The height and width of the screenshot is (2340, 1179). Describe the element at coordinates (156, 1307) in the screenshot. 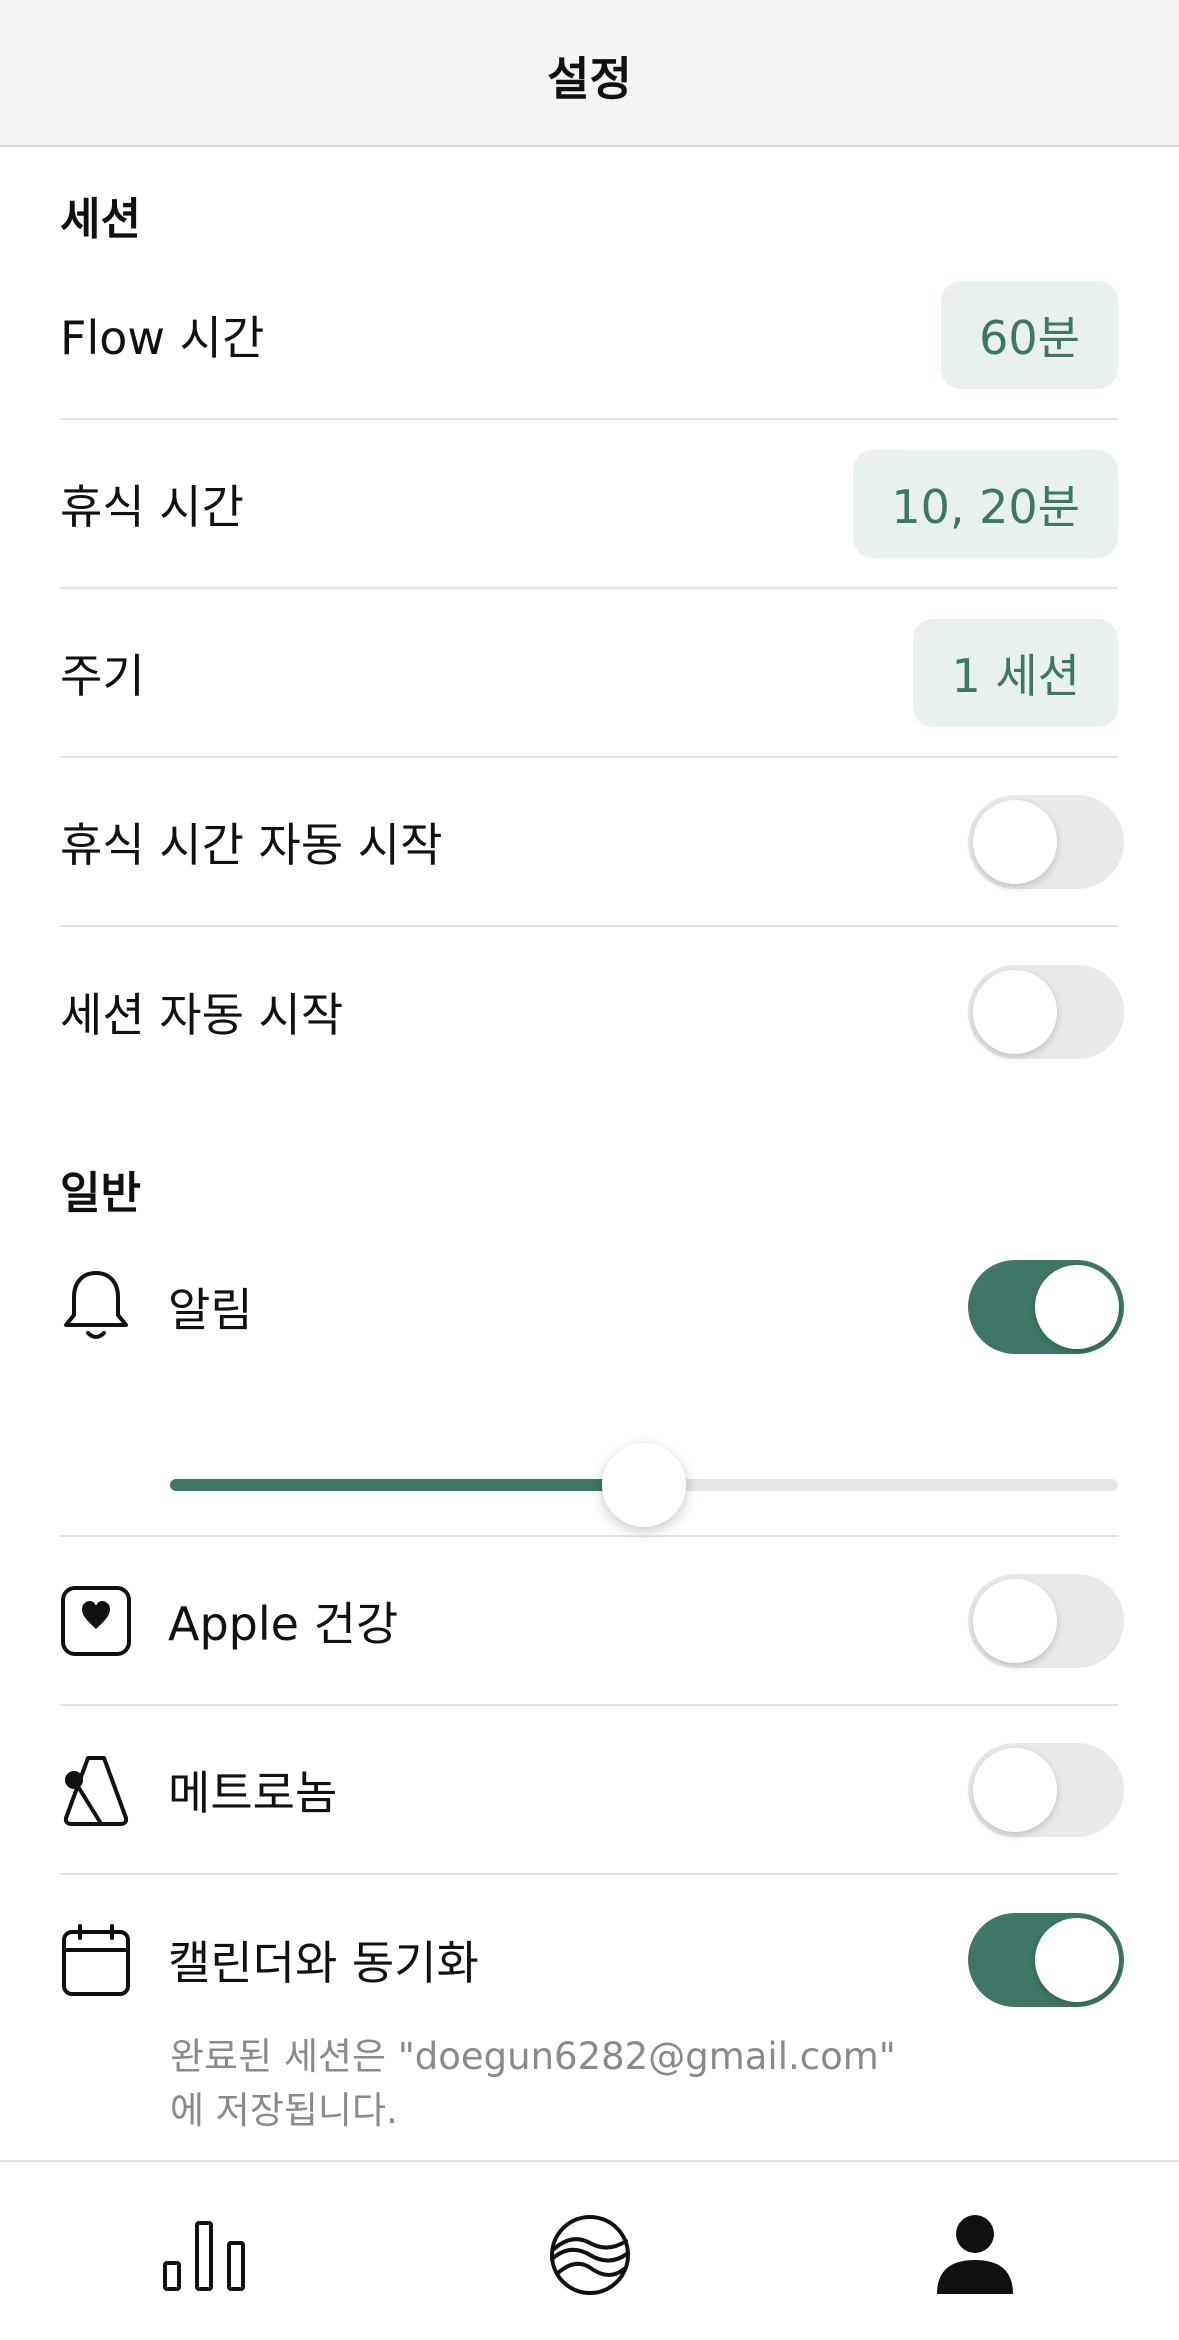

I see `alarm-row-left: 알림` at that location.